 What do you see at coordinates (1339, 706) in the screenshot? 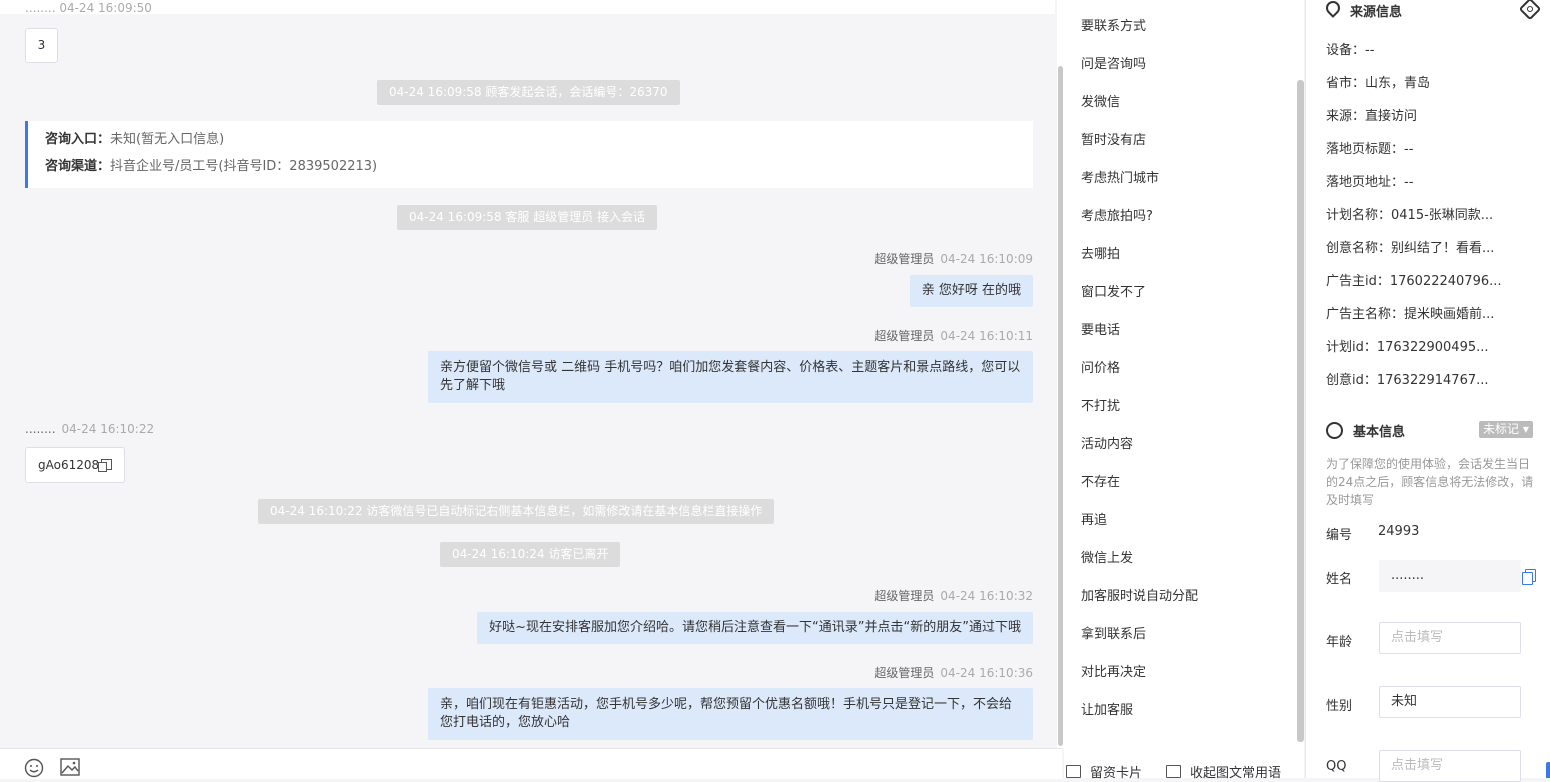
I see `gender-label: 性别` at bounding box center [1339, 706].